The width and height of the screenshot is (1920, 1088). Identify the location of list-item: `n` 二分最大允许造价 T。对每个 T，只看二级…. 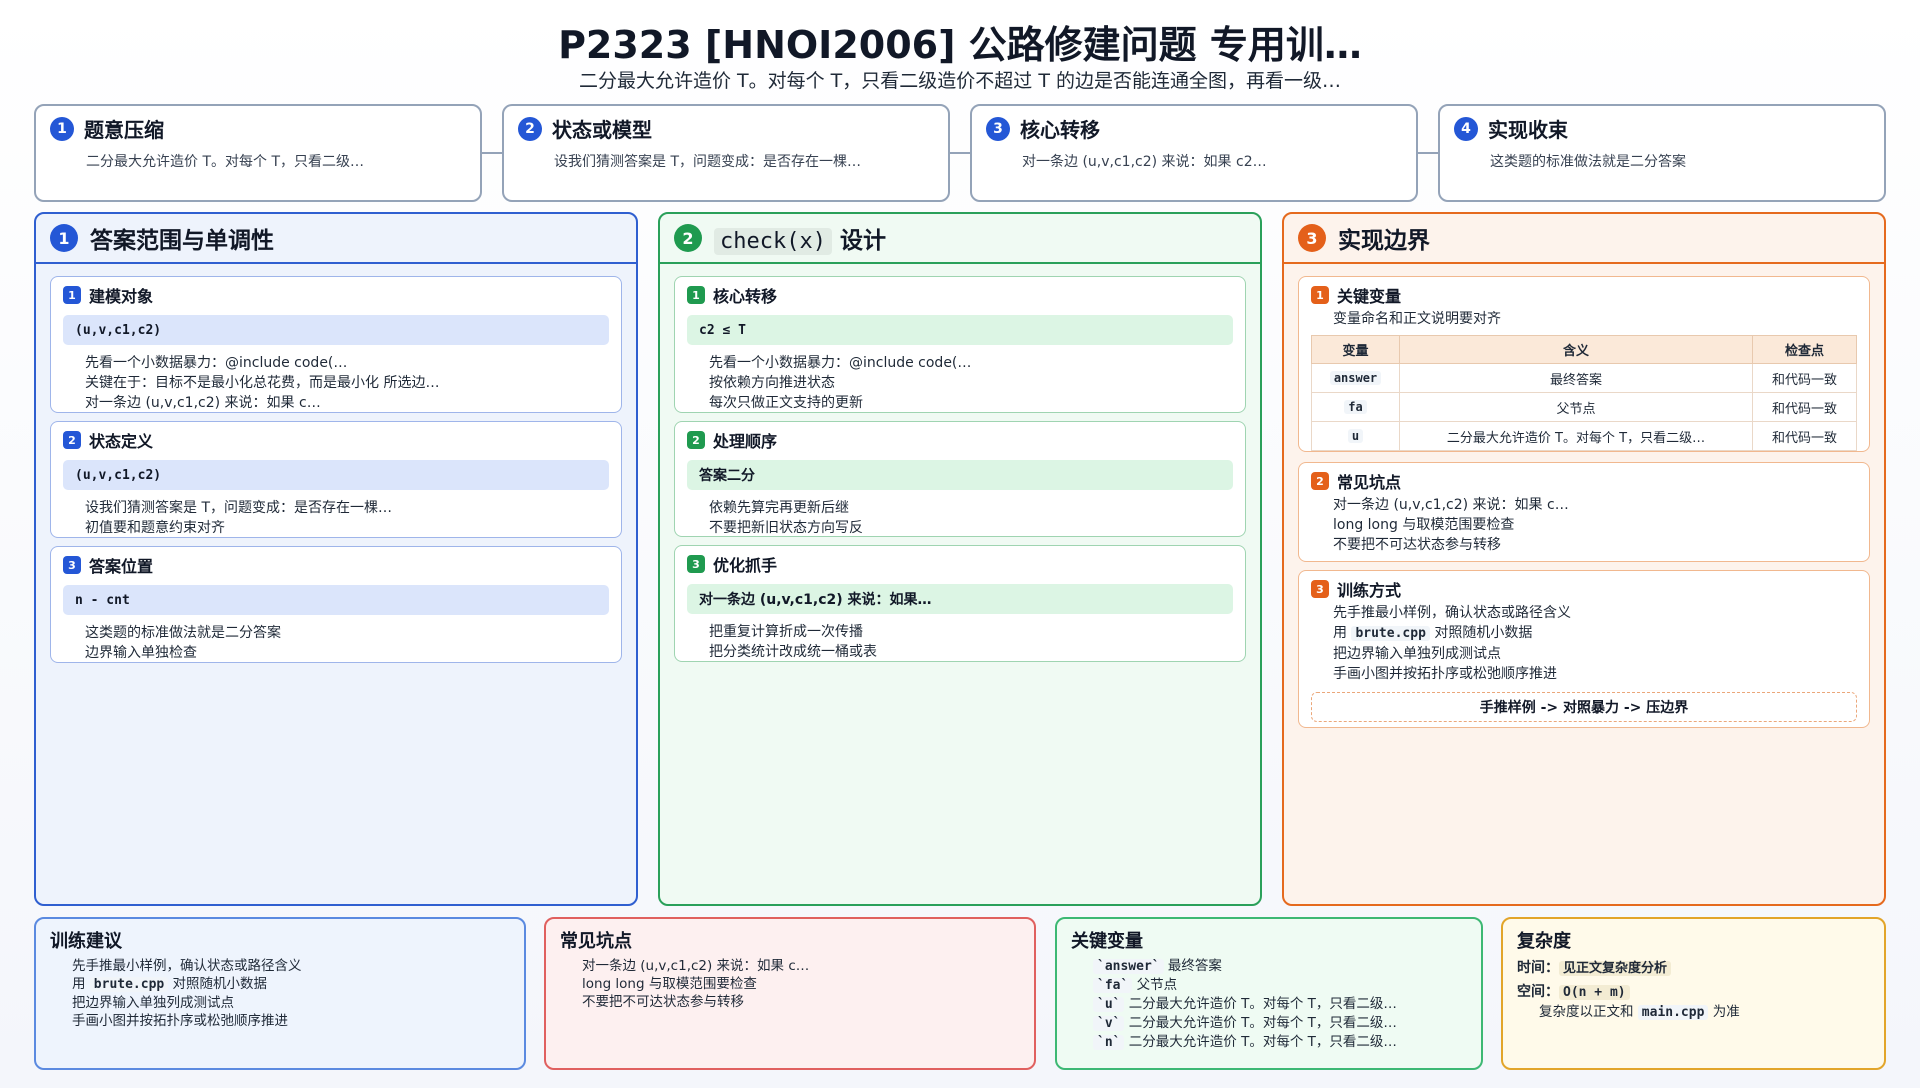
(1280, 1042).